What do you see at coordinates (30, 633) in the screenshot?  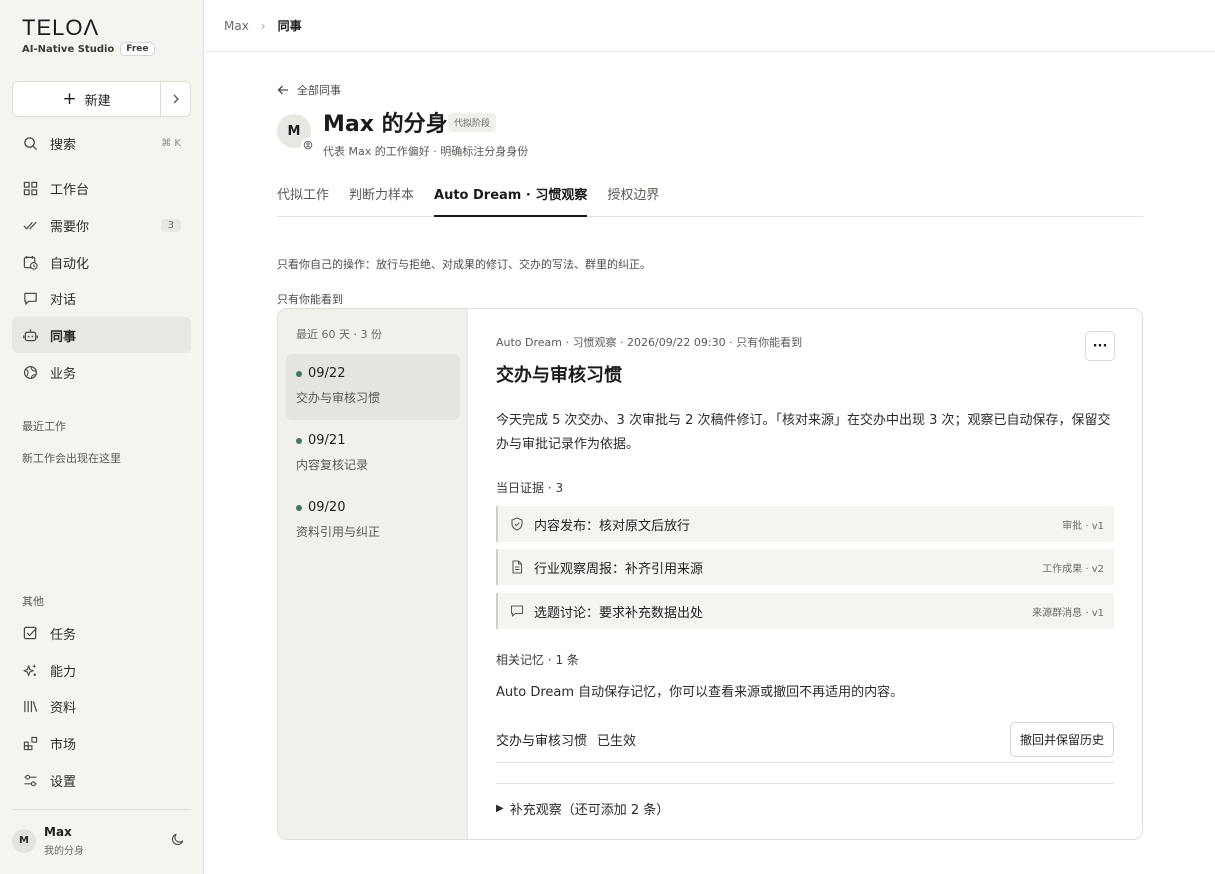 I see `checkbox-icon` at bounding box center [30, 633].